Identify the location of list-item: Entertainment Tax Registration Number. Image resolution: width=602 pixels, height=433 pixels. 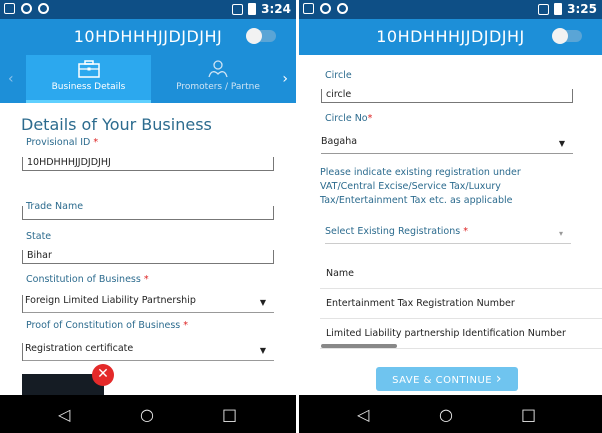
(461, 304).